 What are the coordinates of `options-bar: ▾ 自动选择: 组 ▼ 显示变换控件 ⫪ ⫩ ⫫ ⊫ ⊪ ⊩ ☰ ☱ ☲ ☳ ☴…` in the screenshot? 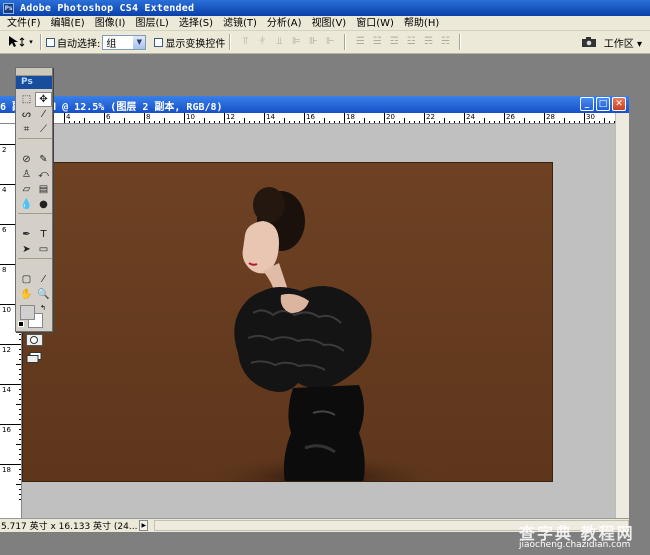 It's located at (325, 42).